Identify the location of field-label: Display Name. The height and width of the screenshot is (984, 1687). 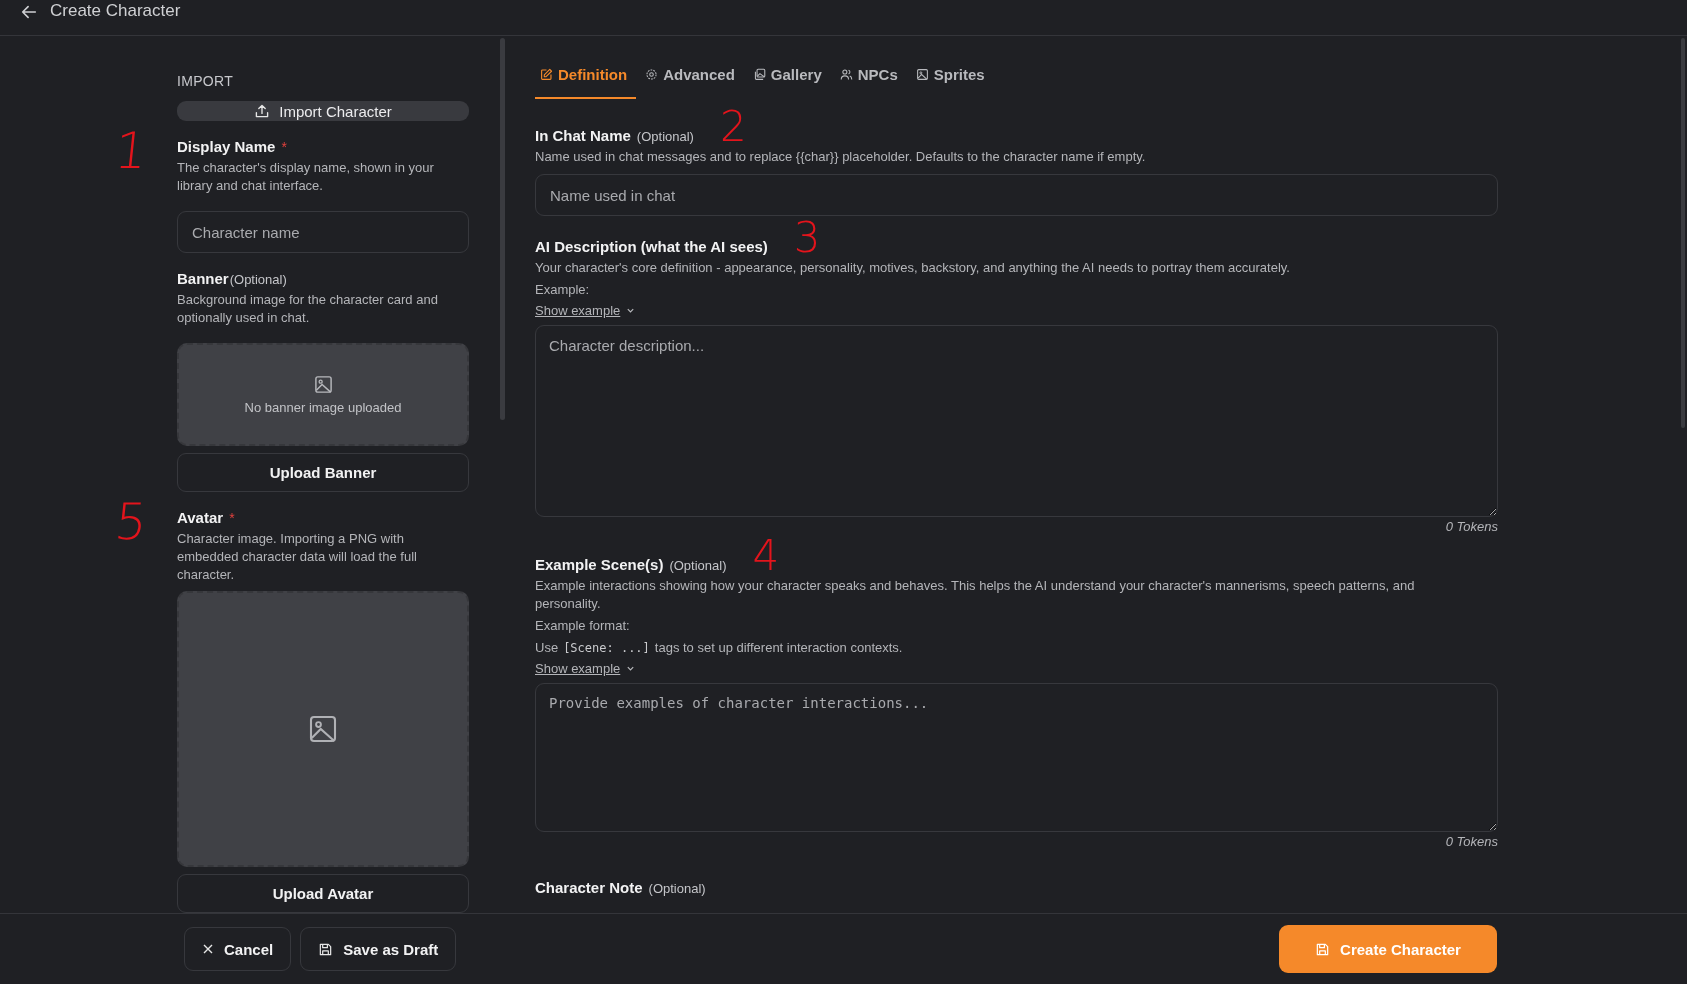
(226, 146).